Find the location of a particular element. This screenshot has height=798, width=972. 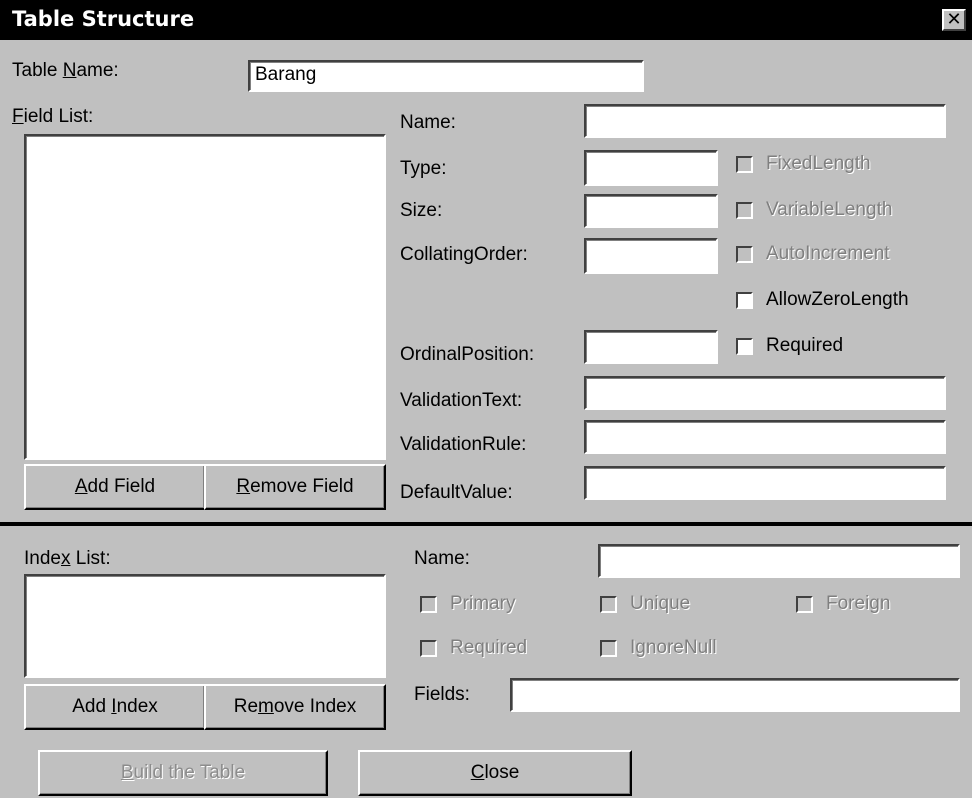

validation-text-input is located at coordinates (765, 393).